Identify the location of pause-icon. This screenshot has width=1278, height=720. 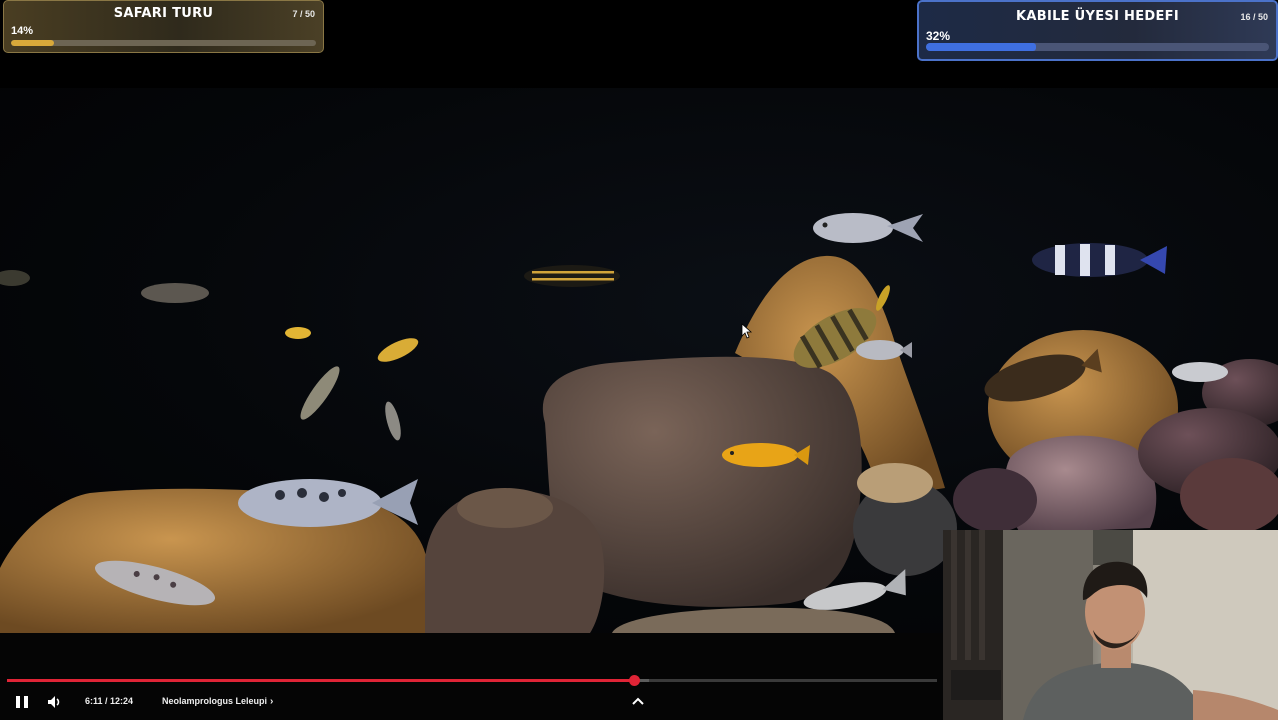
(22, 702).